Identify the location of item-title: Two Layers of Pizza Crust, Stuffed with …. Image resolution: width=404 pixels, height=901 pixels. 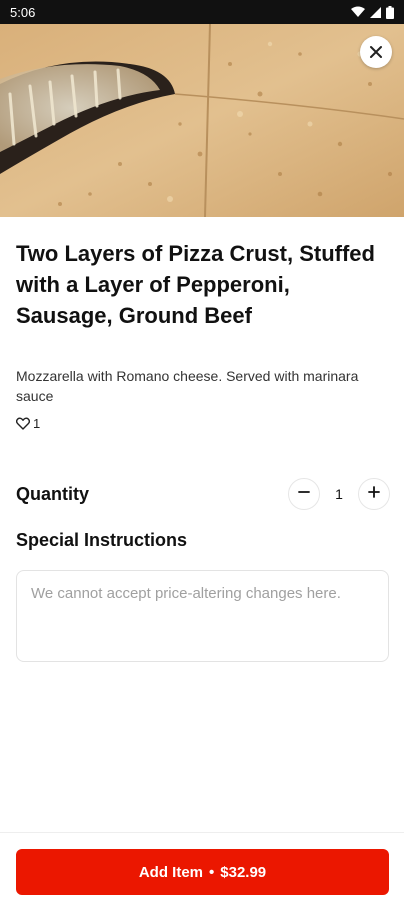
(195, 284).